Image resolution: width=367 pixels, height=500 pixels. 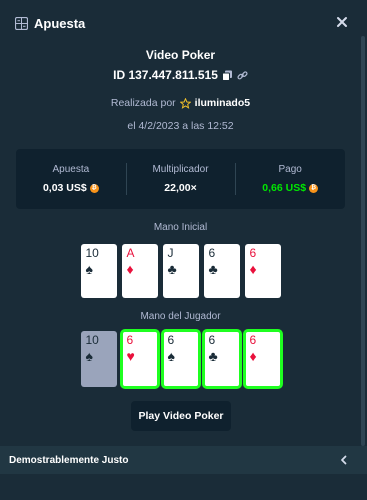 What do you see at coordinates (227, 75) in the screenshot?
I see `copy-icon` at bounding box center [227, 75].